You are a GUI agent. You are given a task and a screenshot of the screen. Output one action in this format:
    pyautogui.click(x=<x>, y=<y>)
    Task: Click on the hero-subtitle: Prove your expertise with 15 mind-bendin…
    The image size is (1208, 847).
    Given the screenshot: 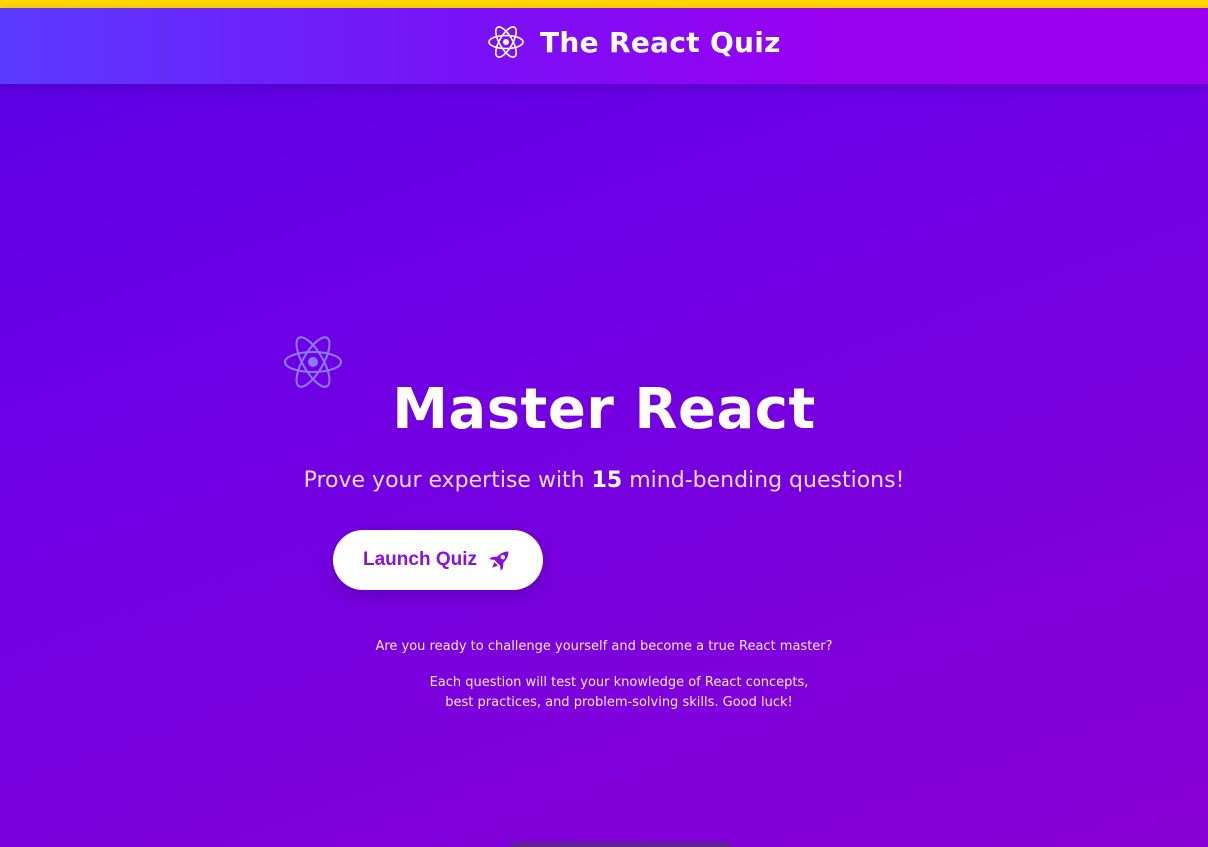 What is the action you would take?
    pyautogui.click(x=604, y=481)
    